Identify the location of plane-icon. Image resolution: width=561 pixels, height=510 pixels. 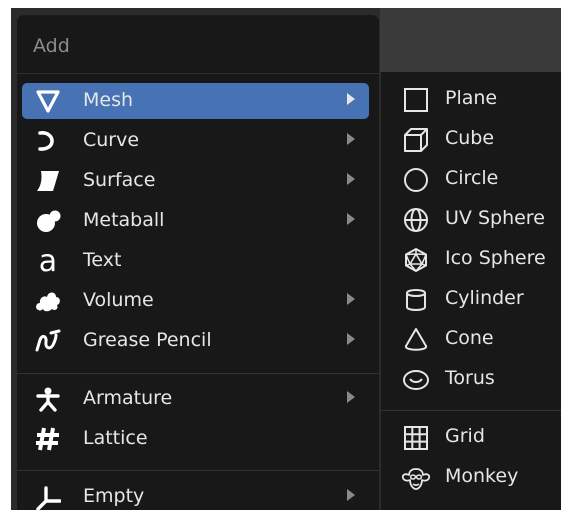
(416, 100).